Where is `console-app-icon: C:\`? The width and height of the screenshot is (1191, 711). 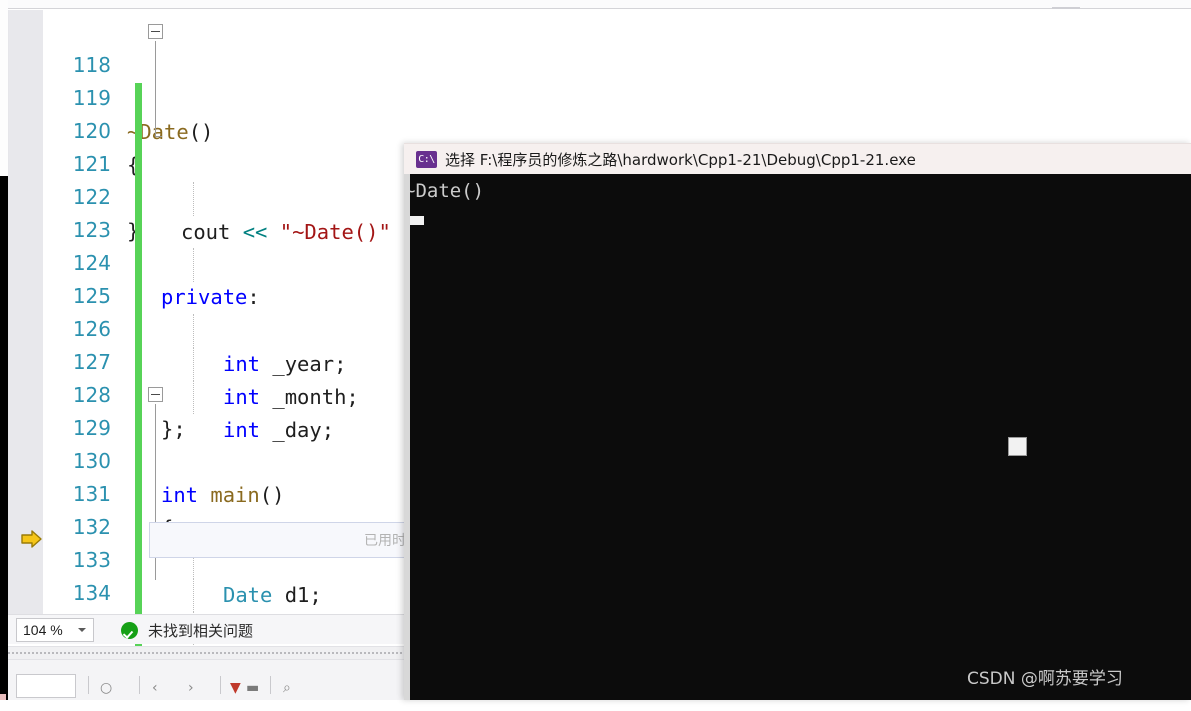
console-app-icon: C:\ is located at coordinates (426, 159).